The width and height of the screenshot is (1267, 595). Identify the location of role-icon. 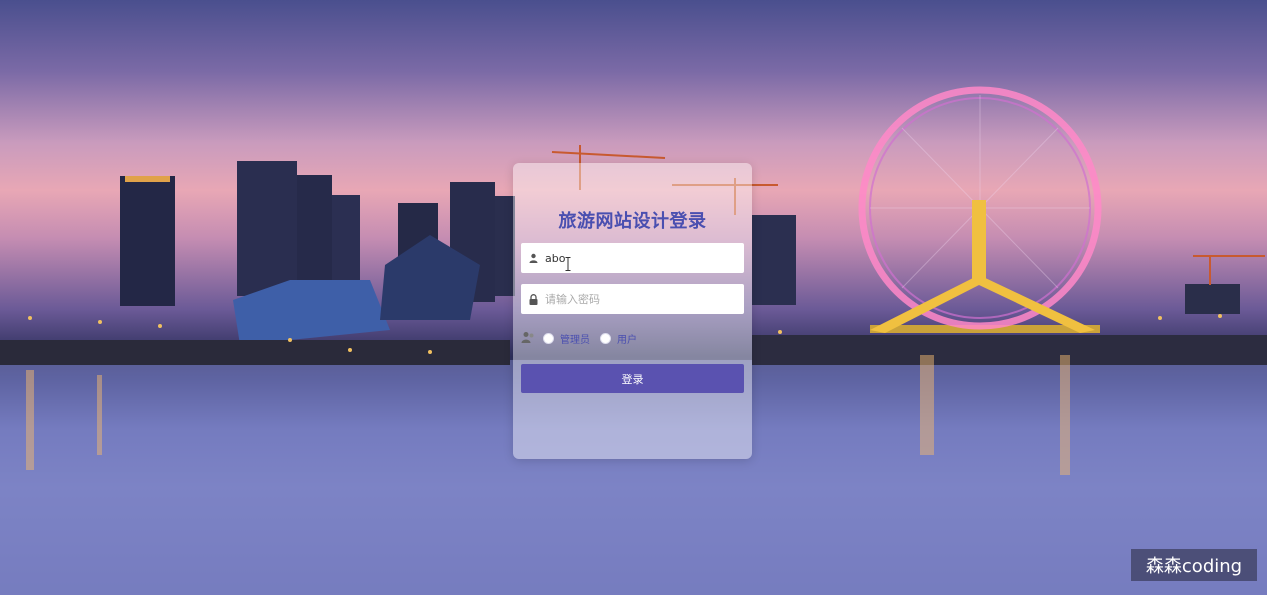
(529, 338).